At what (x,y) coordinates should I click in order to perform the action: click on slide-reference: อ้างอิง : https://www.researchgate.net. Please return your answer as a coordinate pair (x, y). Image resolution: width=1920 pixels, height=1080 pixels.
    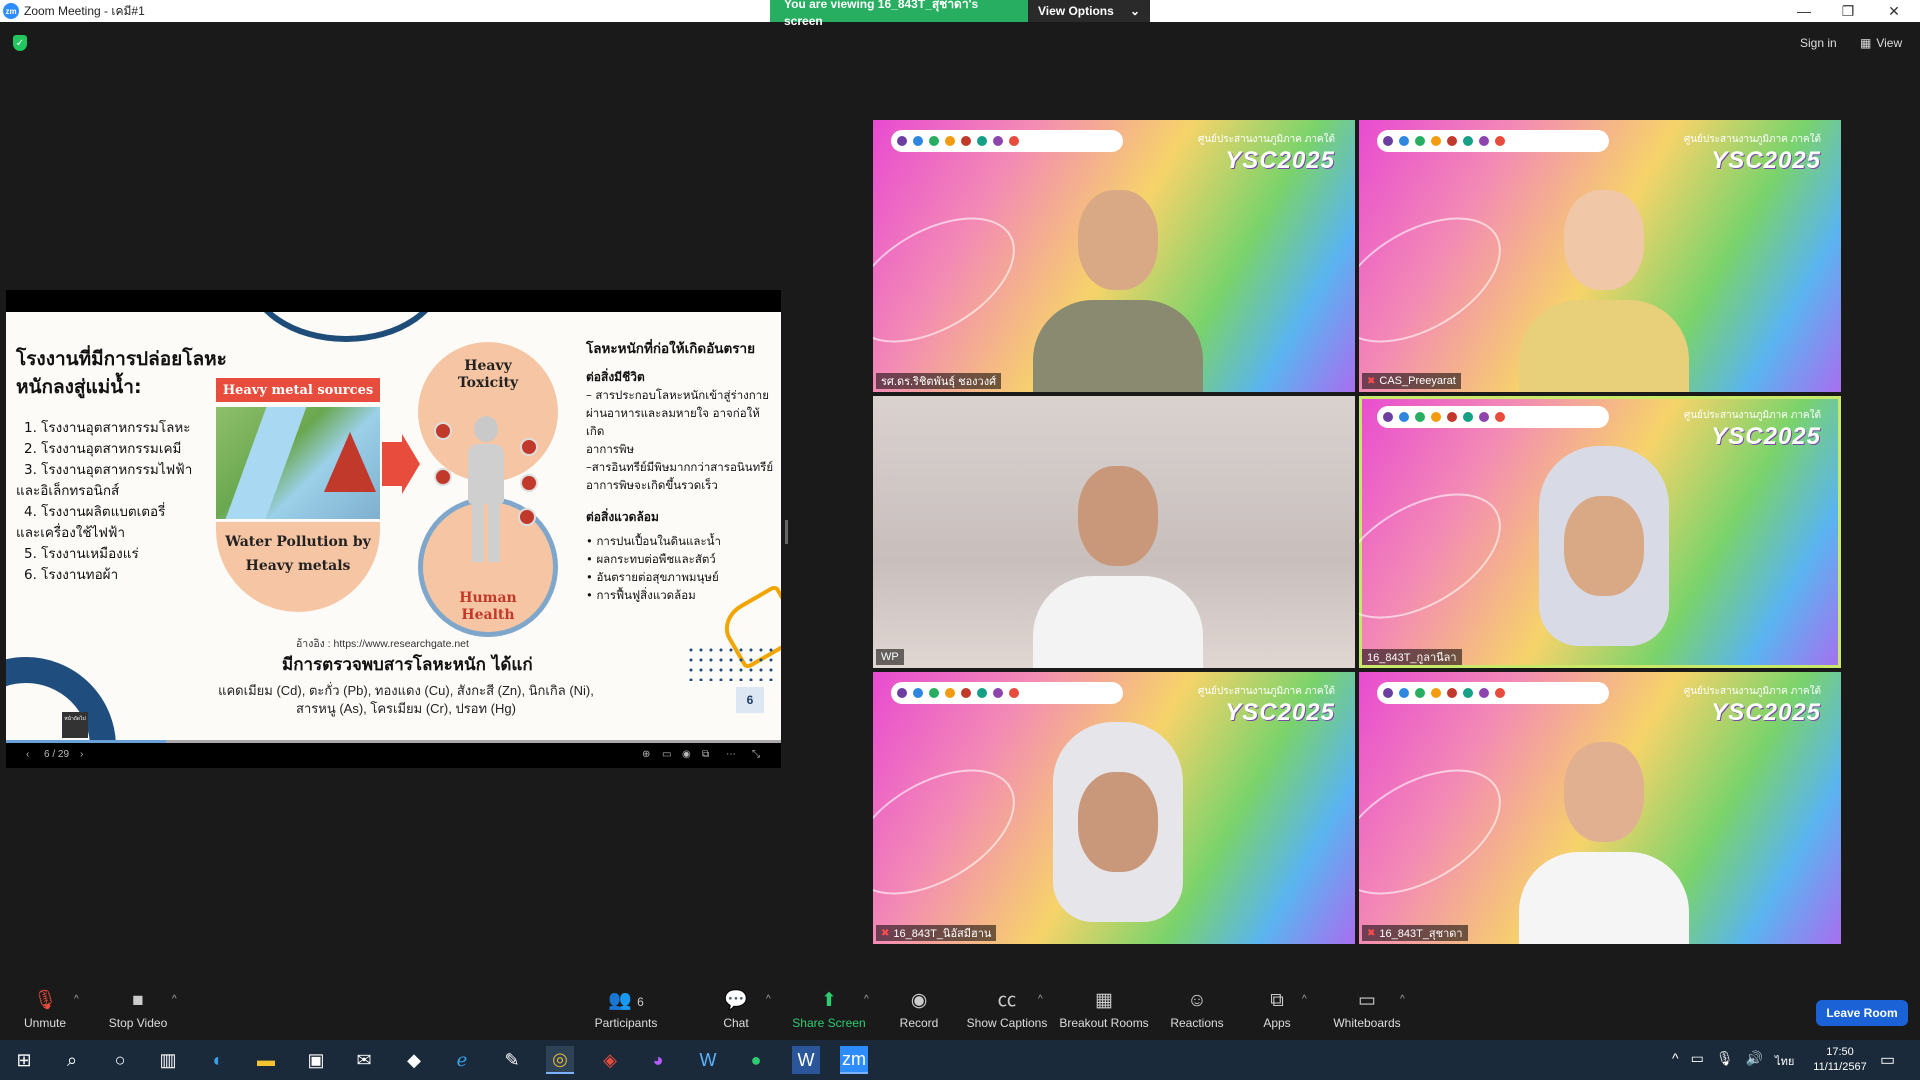
    Looking at the image, I should click on (382, 644).